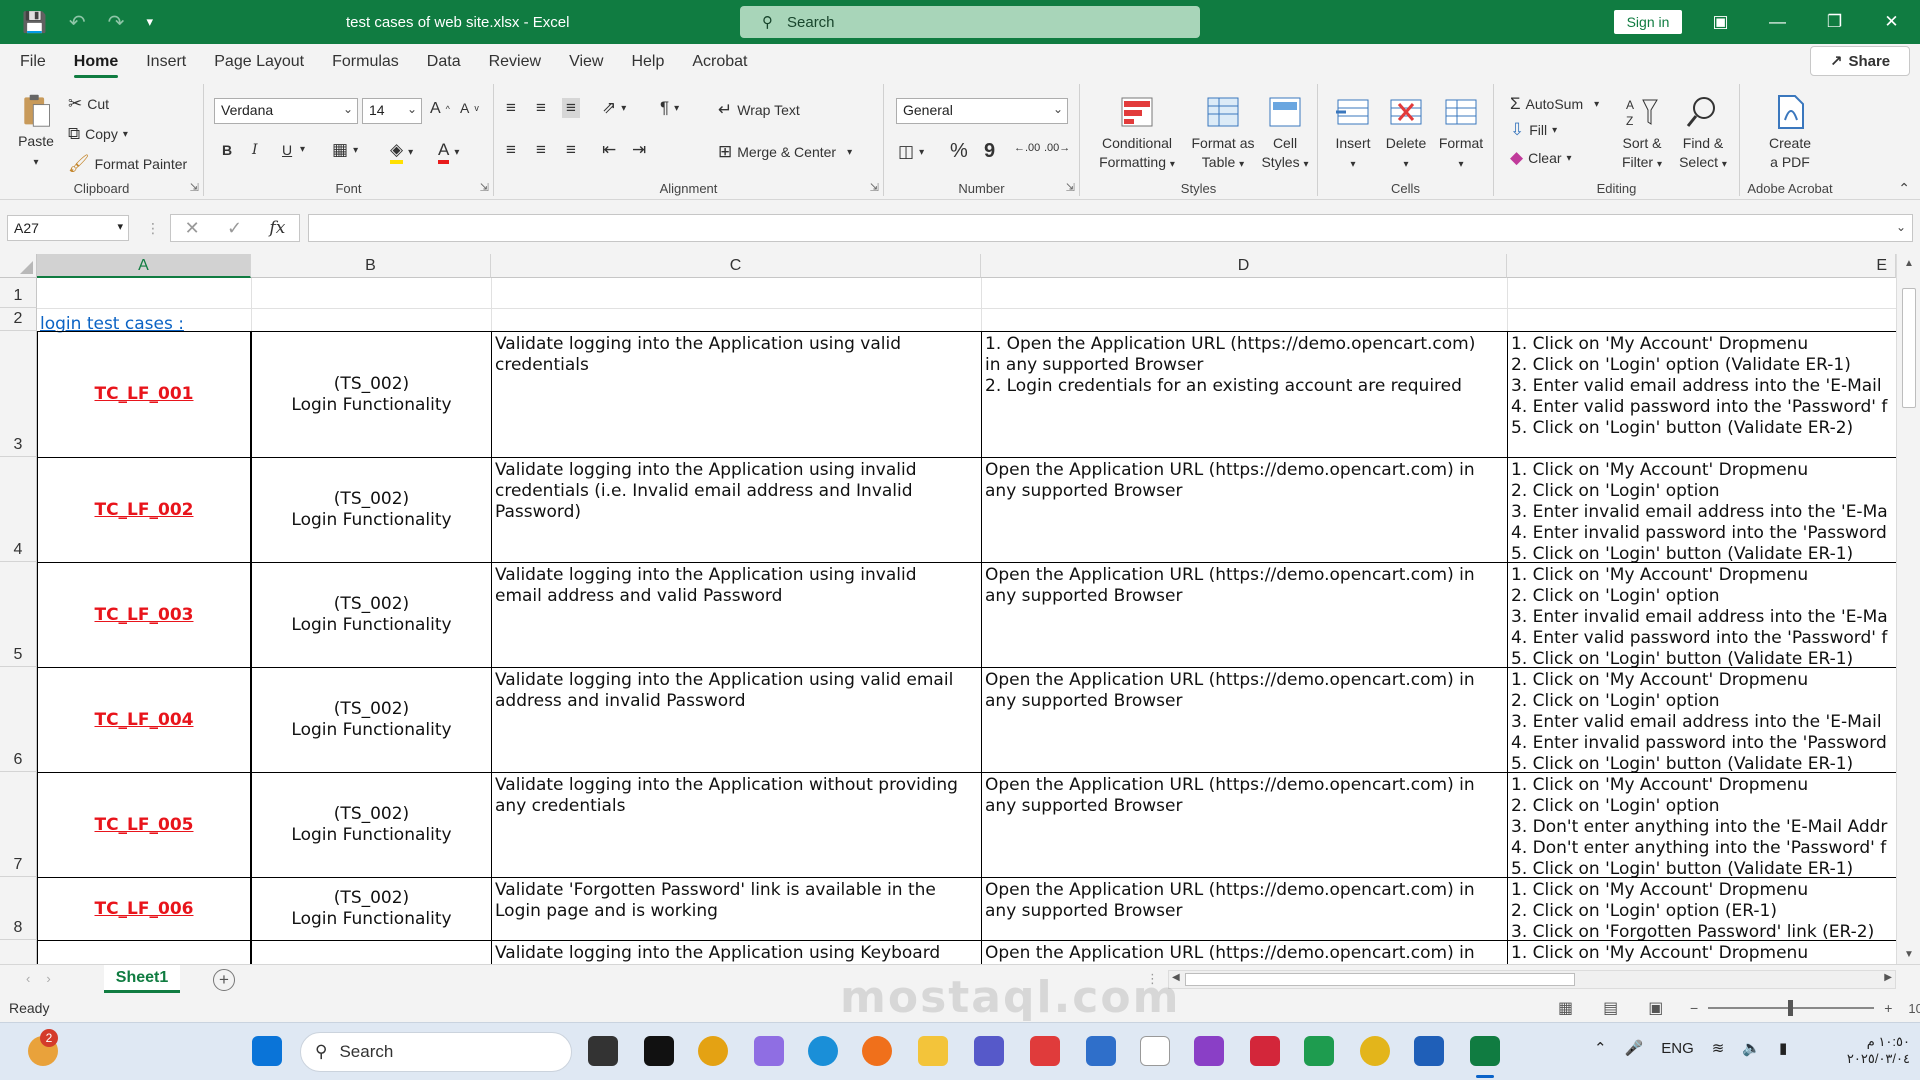 The width and height of the screenshot is (1920, 1080). Describe the element at coordinates (444, 62) in the screenshot. I see `tab-data: Data` at that location.